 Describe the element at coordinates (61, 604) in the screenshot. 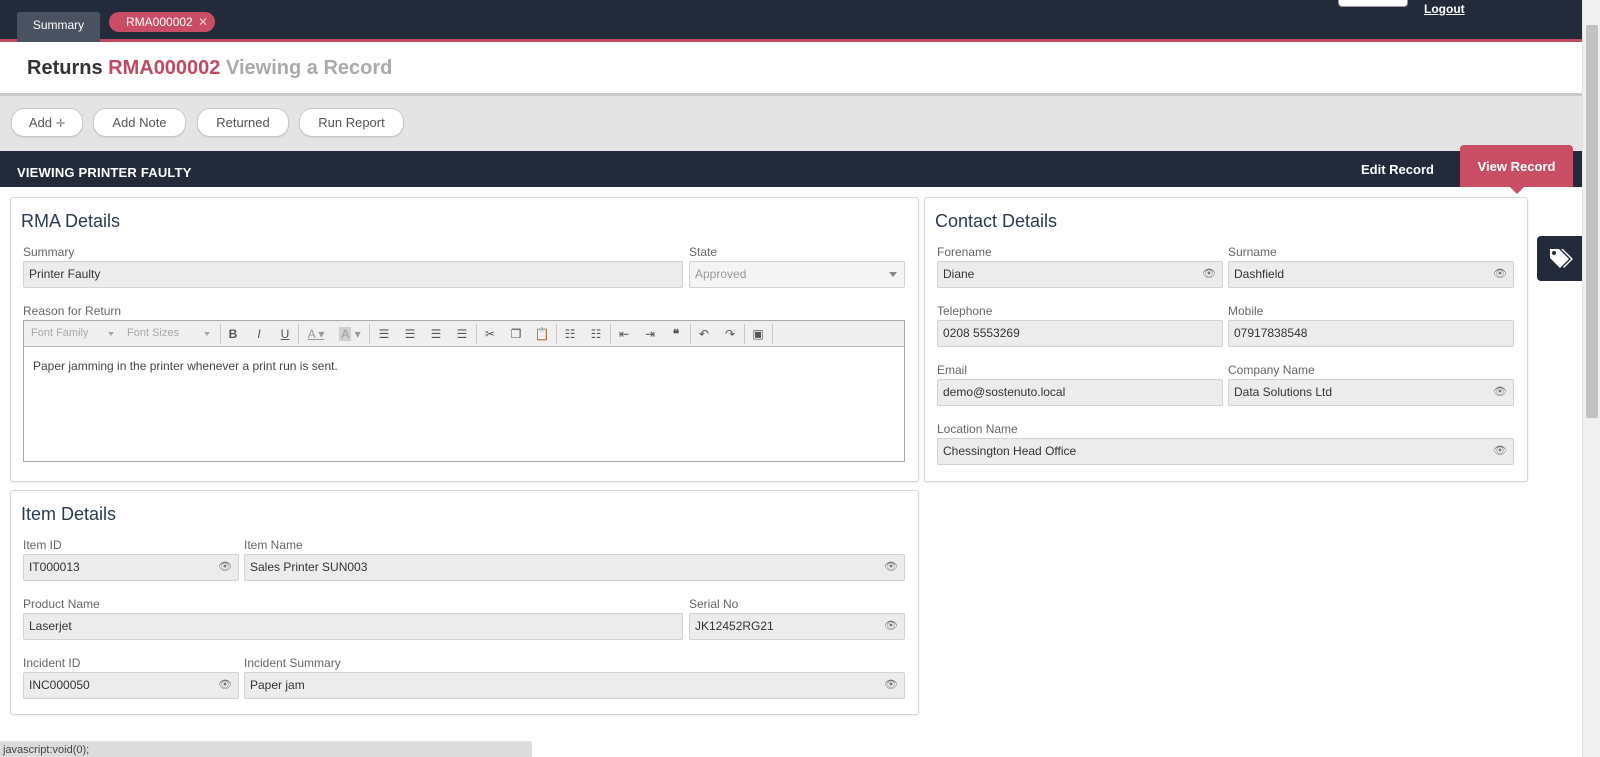

I see `product-label: Product Name` at that location.